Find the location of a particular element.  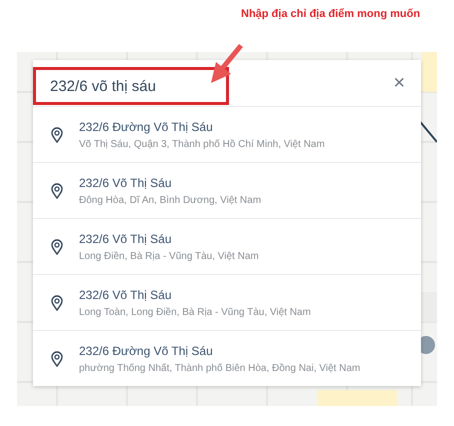

result-address: phường Thống Nhất, Thành phố Biên Hòa, Đồng Nai, Việt Nam is located at coordinates (219, 368).